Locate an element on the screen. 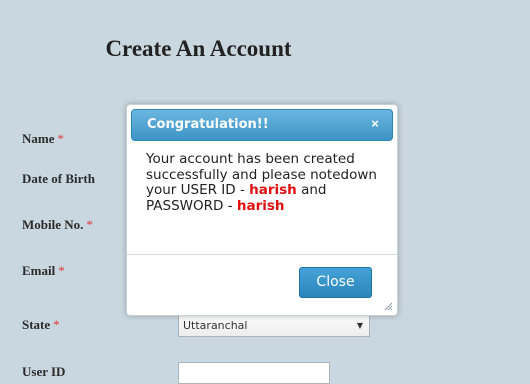  state-label: State * is located at coordinates (41, 325).